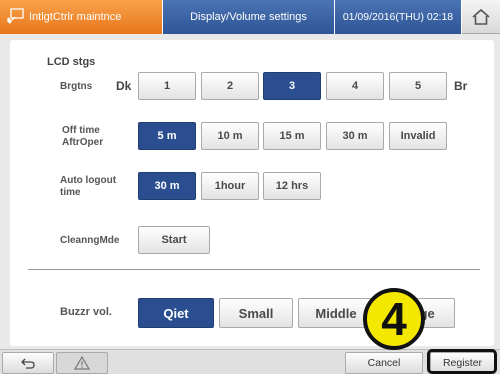  I want to click on back-arrow-icon, so click(28, 363).